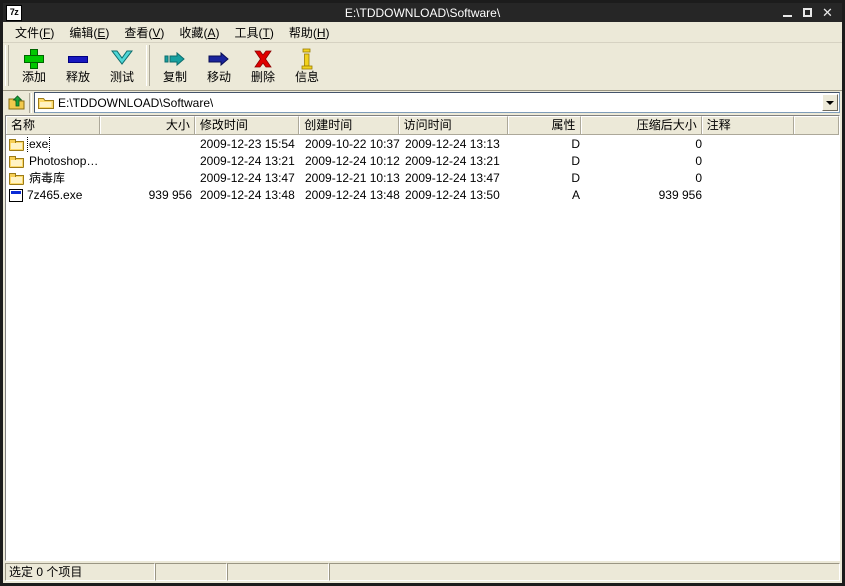 Image resolution: width=845 pixels, height=586 pixels. I want to click on address-bar: E:\TDDOWNLOAD\Software\, so click(422, 103).